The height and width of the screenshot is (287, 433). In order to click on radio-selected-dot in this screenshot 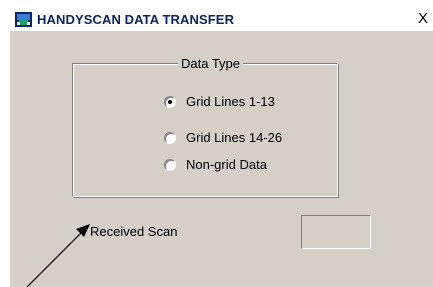, I will do `click(170, 102)`.